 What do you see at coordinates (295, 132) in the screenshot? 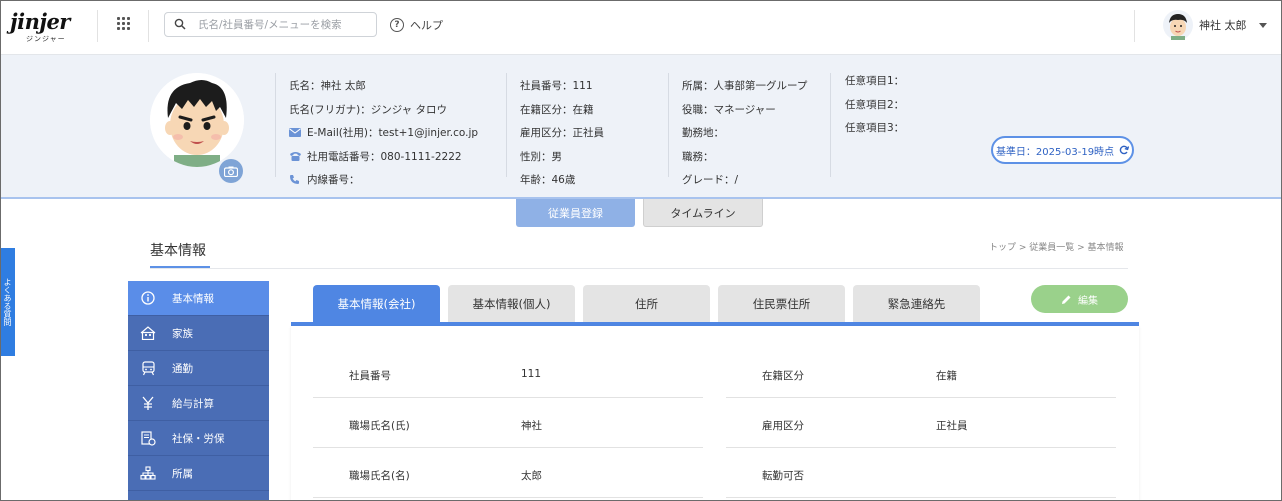
I see `mail-icon` at bounding box center [295, 132].